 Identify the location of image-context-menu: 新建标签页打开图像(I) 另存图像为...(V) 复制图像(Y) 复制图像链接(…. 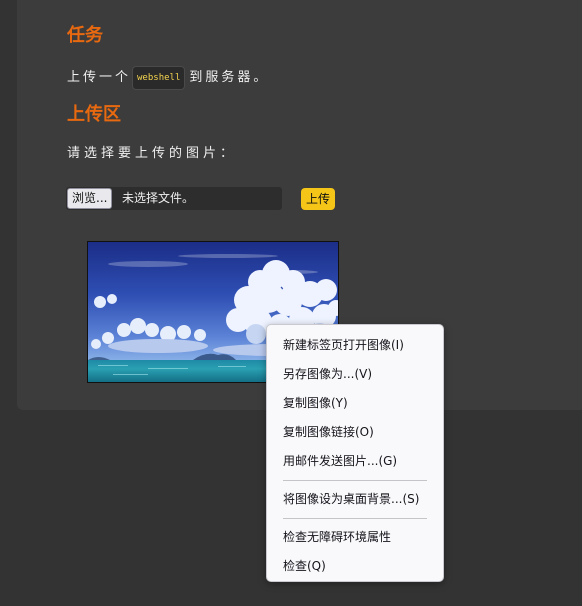
(355, 453).